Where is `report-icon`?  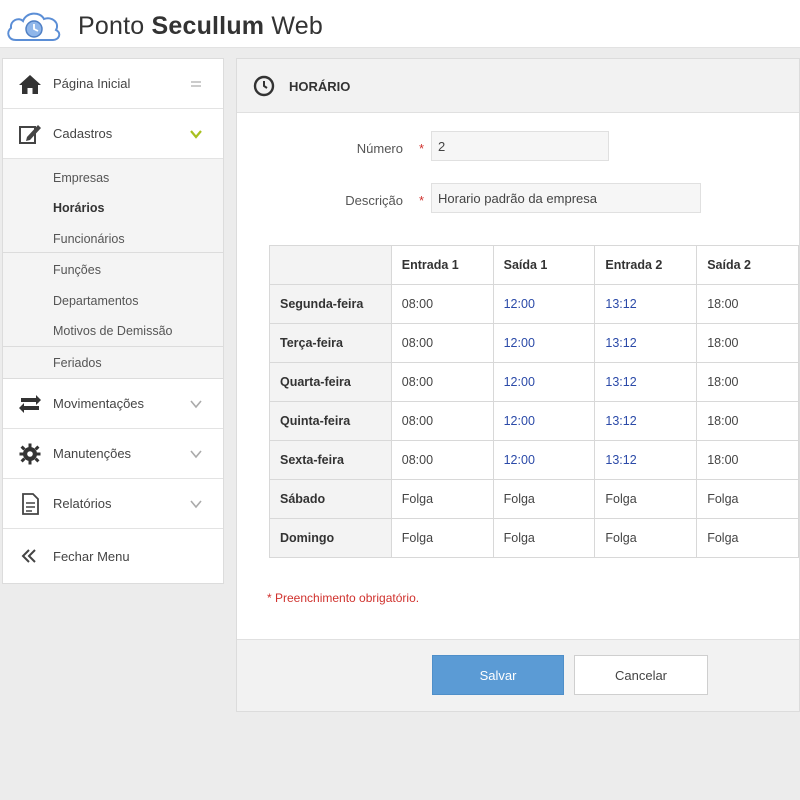
report-icon is located at coordinates (30, 504).